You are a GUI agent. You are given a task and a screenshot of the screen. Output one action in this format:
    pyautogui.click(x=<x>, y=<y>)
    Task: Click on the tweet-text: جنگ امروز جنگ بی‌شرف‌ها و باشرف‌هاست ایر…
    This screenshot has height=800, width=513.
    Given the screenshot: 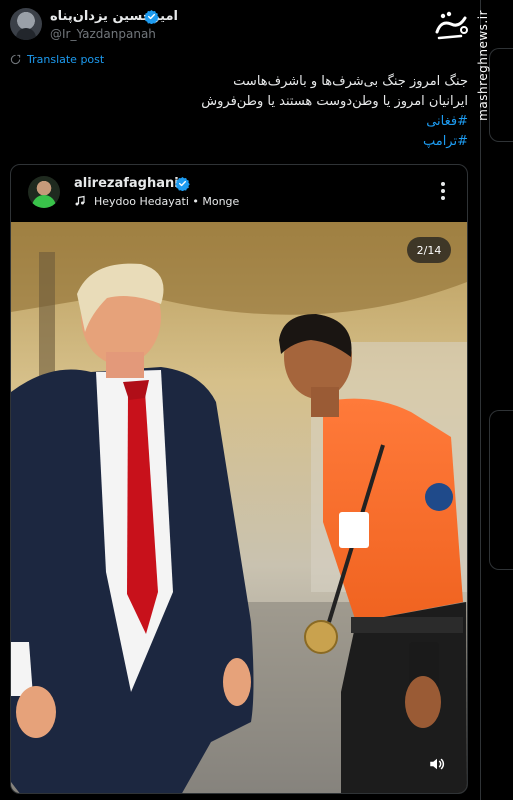 What is the action you would take?
    pyautogui.click(x=253, y=112)
    